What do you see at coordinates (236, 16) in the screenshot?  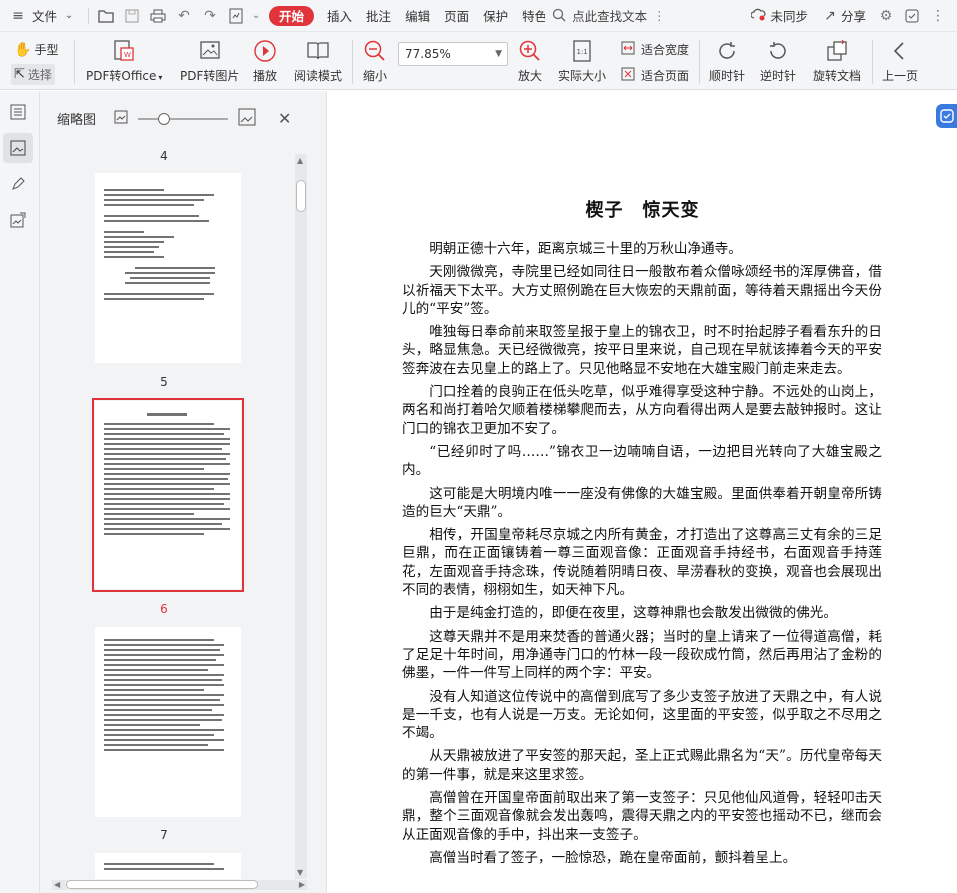 I see `pdf-convert-quick-icon` at bounding box center [236, 16].